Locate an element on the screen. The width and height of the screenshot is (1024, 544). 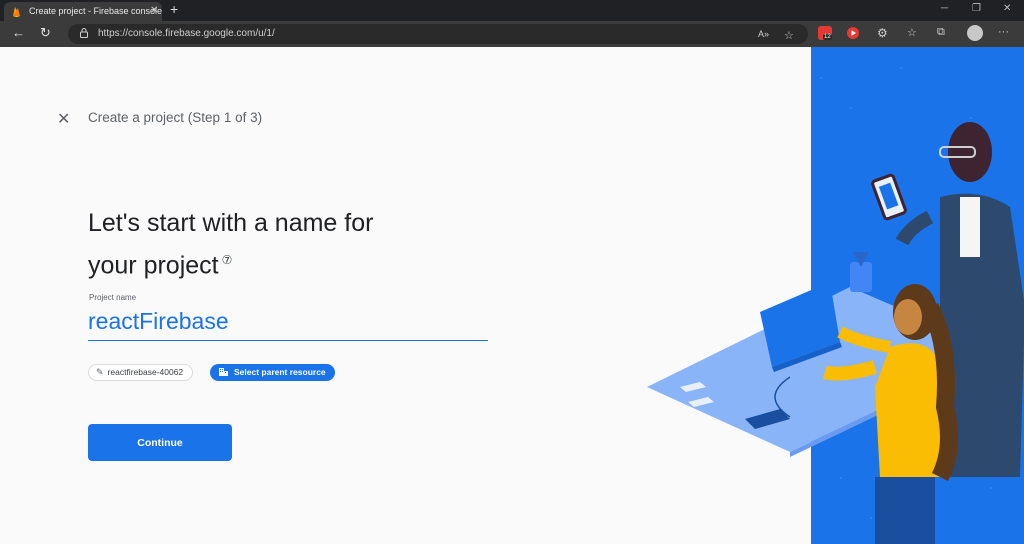
firebase-favicon-icon is located at coordinates (16, 12).